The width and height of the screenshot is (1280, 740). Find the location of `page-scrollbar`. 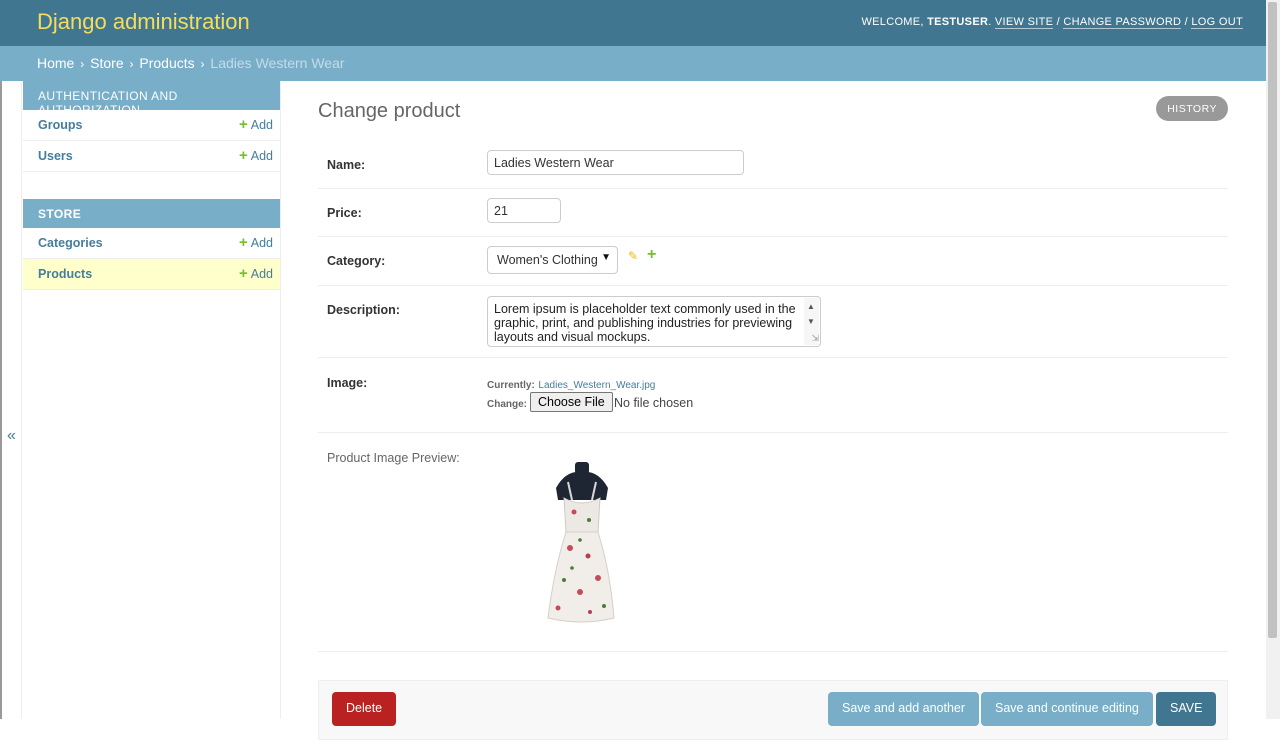

page-scrollbar is located at coordinates (1273, 359).